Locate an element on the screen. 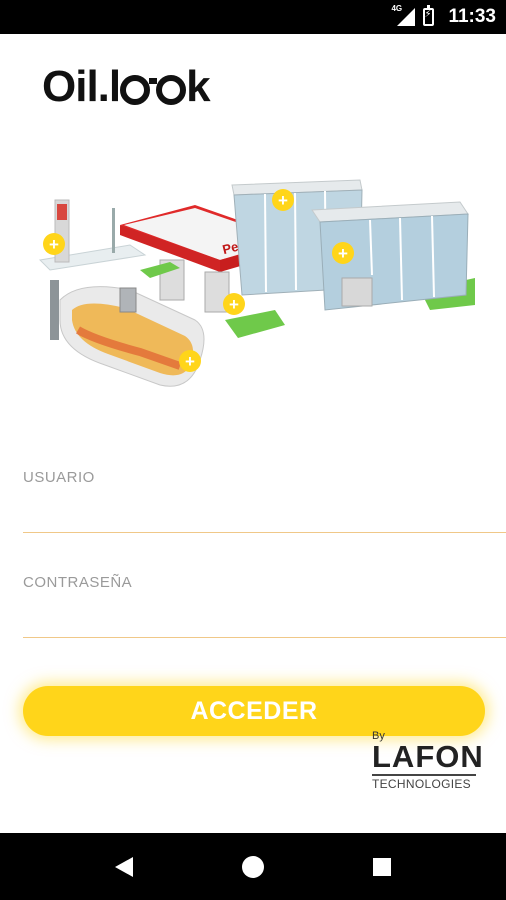 The width and height of the screenshot is (506, 900). username-label: USUARIO is located at coordinates (59, 477).